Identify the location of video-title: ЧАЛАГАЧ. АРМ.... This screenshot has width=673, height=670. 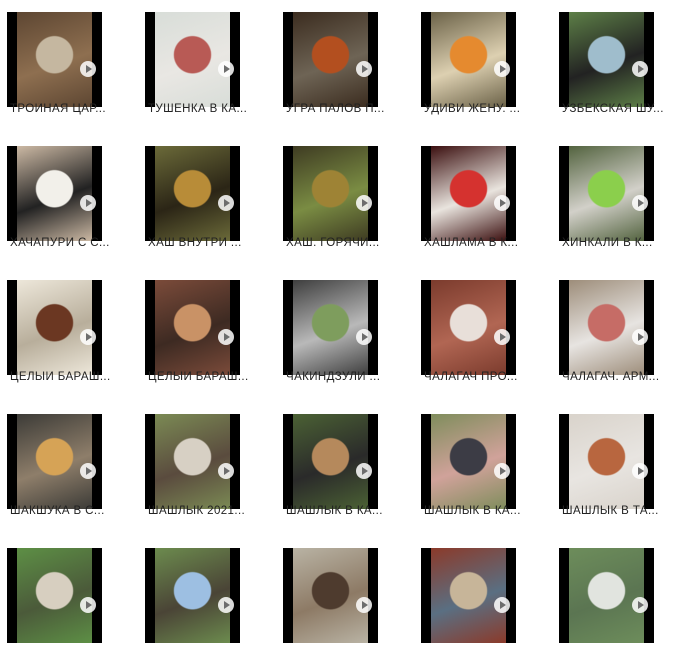
(611, 377).